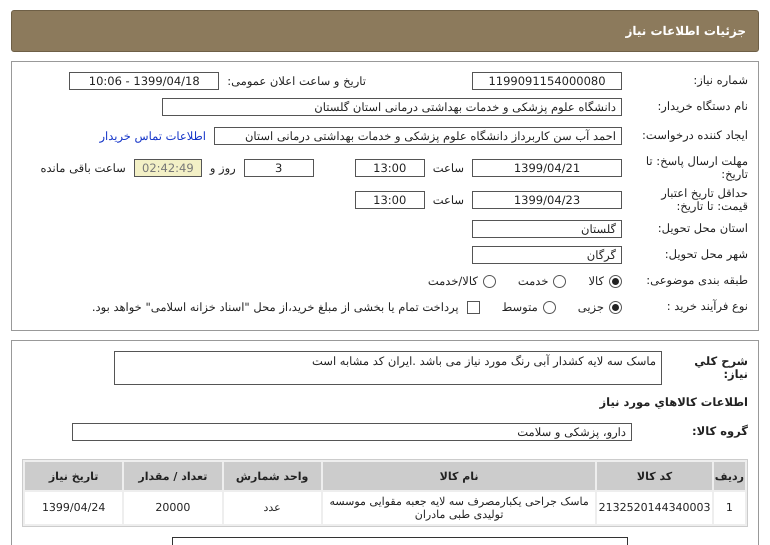 The width and height of the screenshot is (770, 545). I want to click on table-cell: عدد, so click(272, 508).